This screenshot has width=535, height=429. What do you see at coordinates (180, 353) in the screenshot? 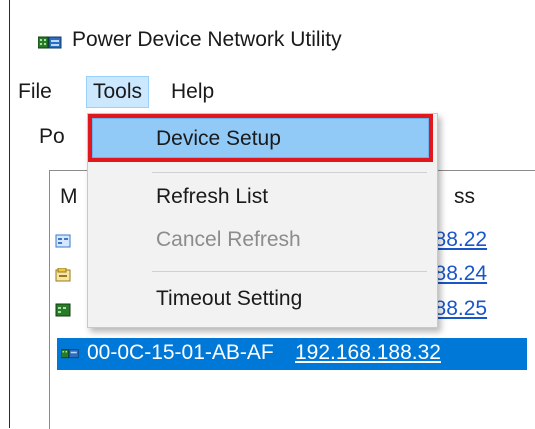
I see `device-mac: 00-0C-15-01-AB-AF` at bounding box center [180, 353].